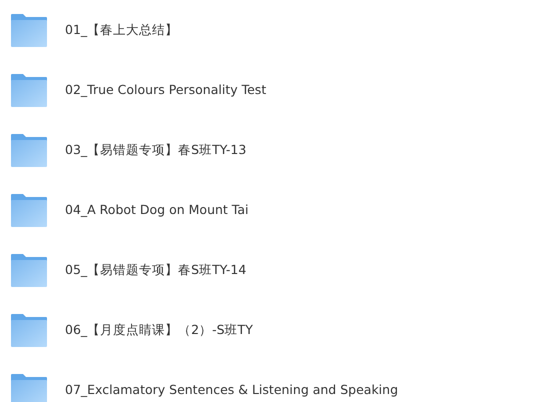  What do you see at coordinates (156, 210) in the screenshot?
I see `folder-name: 04_A Robot Dog on Mount Tai` at bounding box center [156, 210].